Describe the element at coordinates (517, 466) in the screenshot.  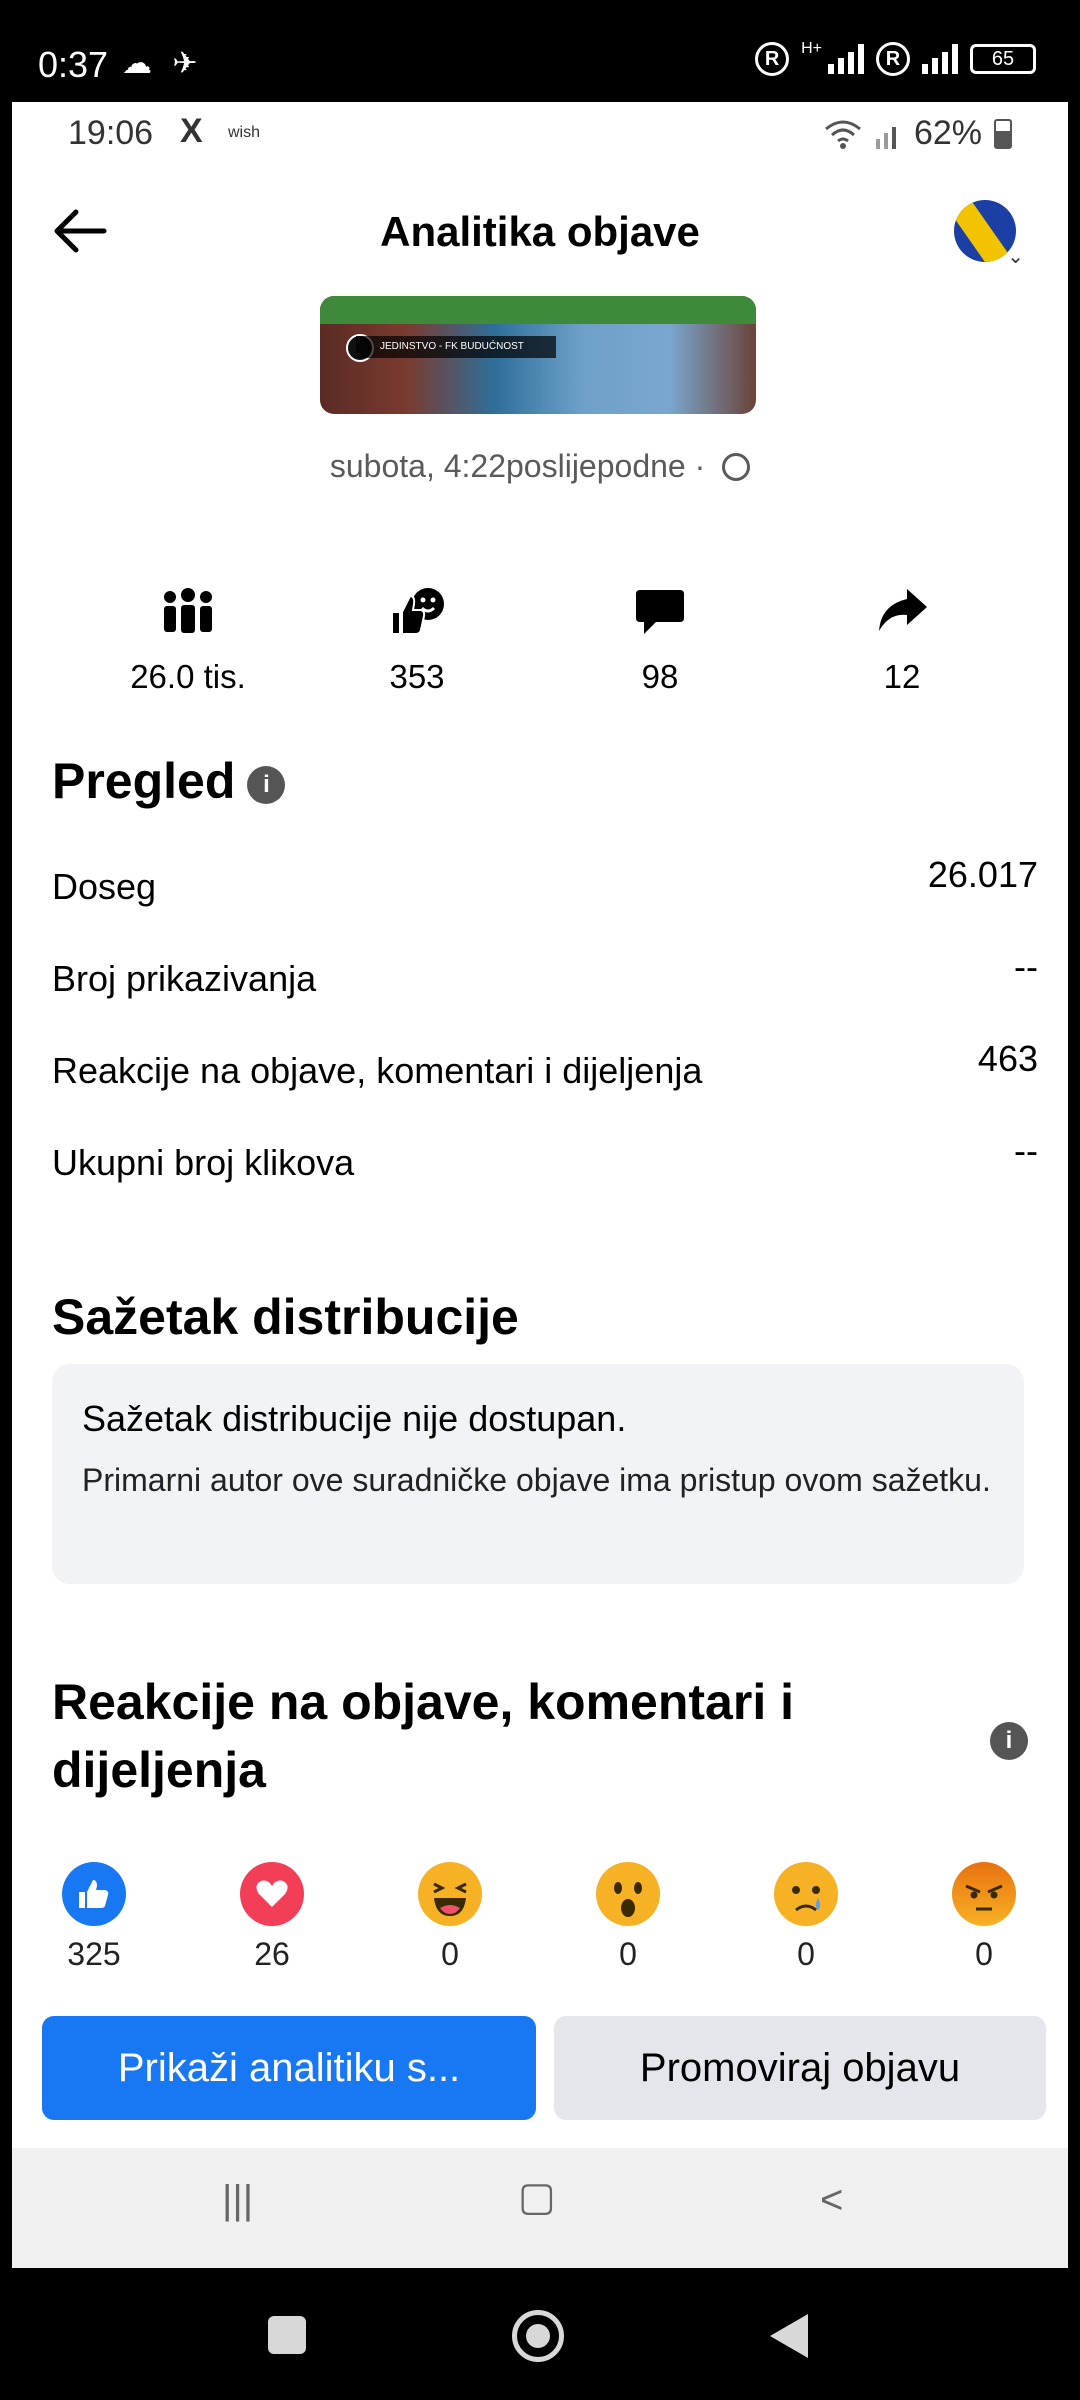
I see `post-timestamp: subota, 4:22poslijepodne ·` at that location.